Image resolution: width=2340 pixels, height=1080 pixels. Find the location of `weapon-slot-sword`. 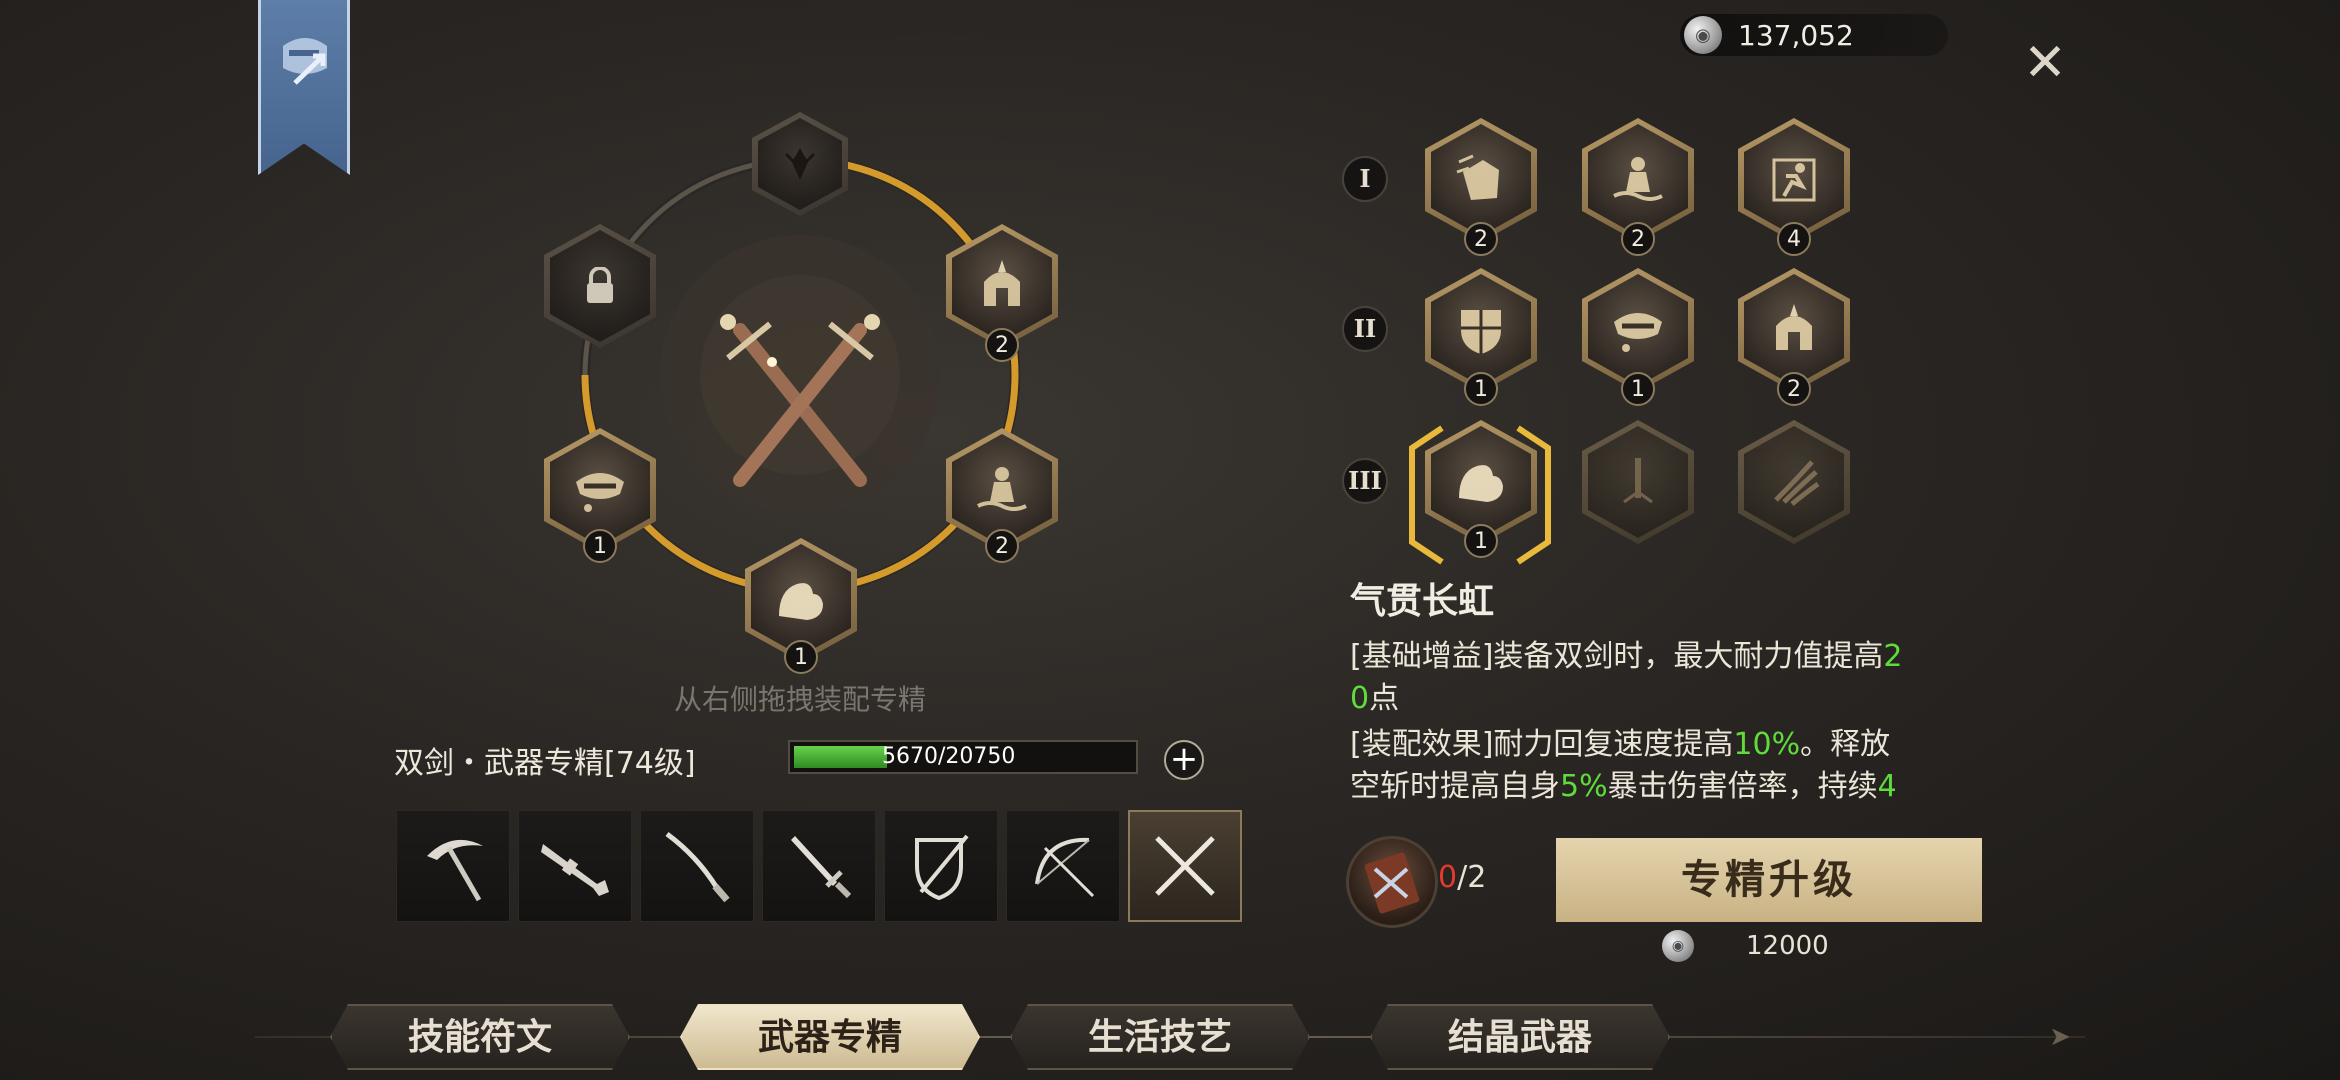

weapon-slot-sword is located at coordinates (819, 866).